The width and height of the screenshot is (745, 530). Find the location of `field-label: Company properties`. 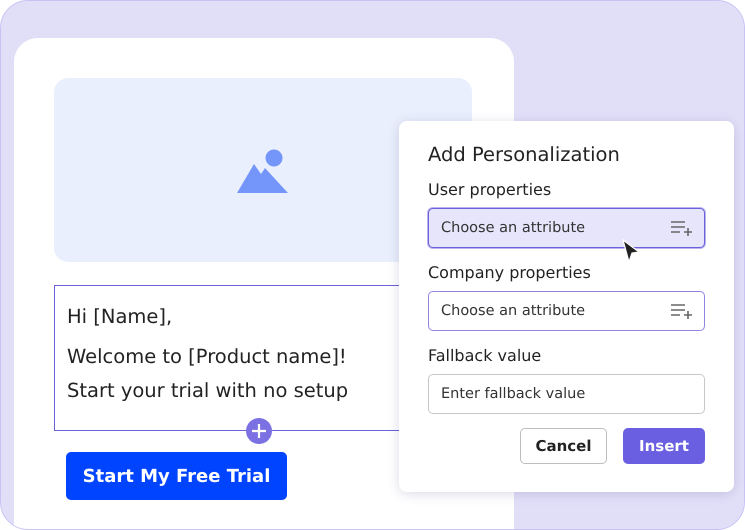

field-label: Company properties is located at coordinates (510, 273).